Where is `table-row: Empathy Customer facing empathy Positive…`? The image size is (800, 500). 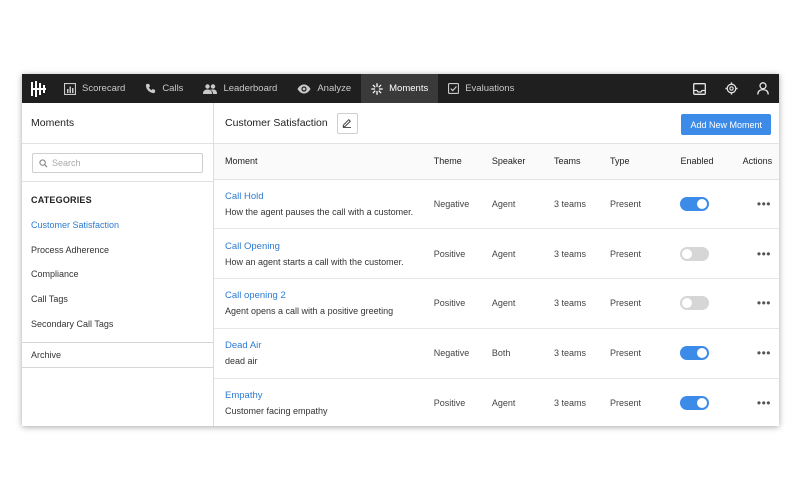 table-row: Empathy Customer facing empathy Positive… is located at coordinates (496, 402).